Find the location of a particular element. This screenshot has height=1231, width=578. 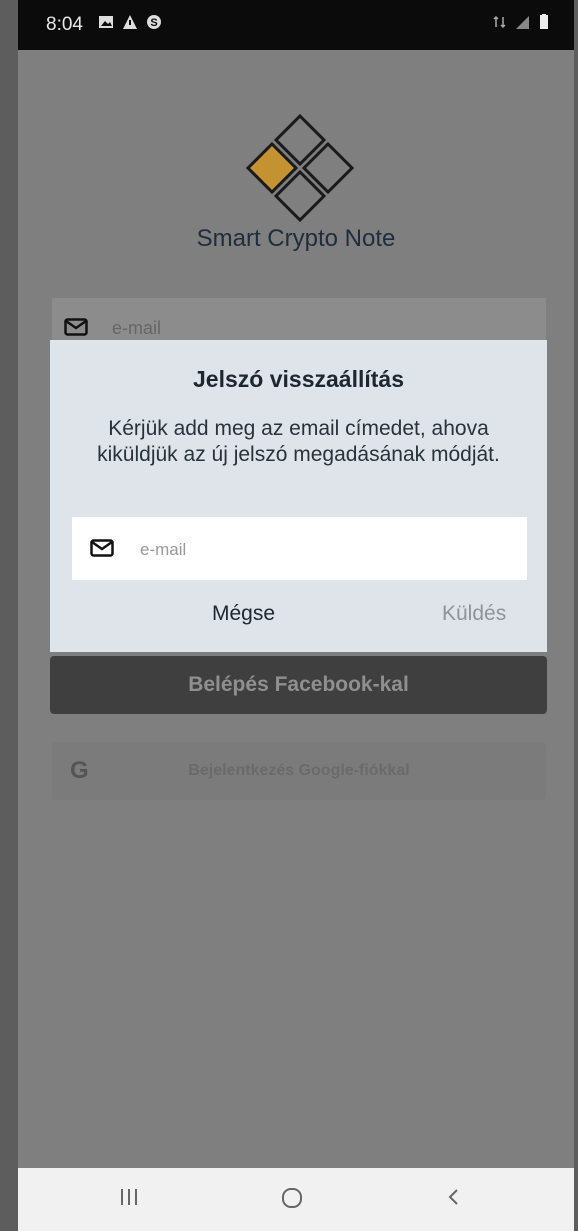

send-button: Küldés is located at coordinates (474, 614).